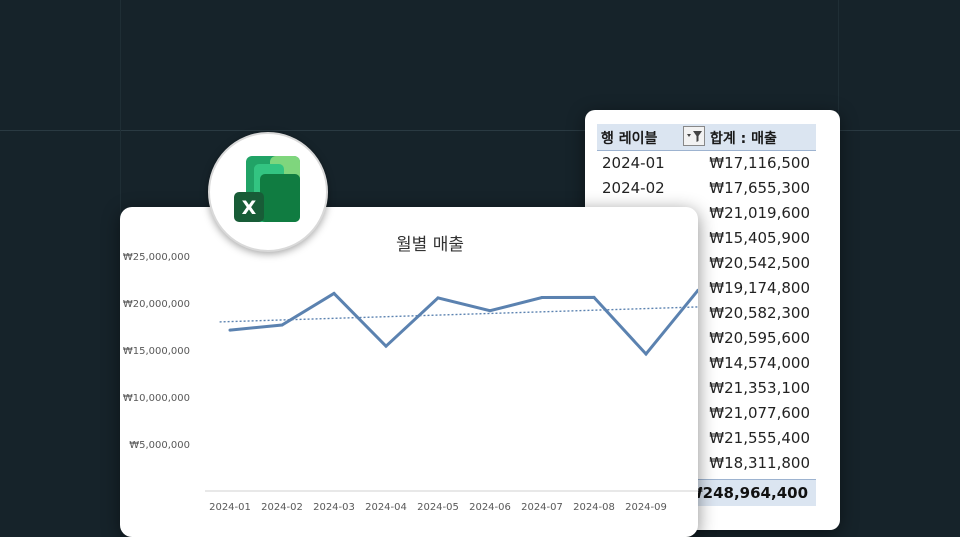  I want to click on pivot-row-value: ₩18,311,800, so click(759, 463).